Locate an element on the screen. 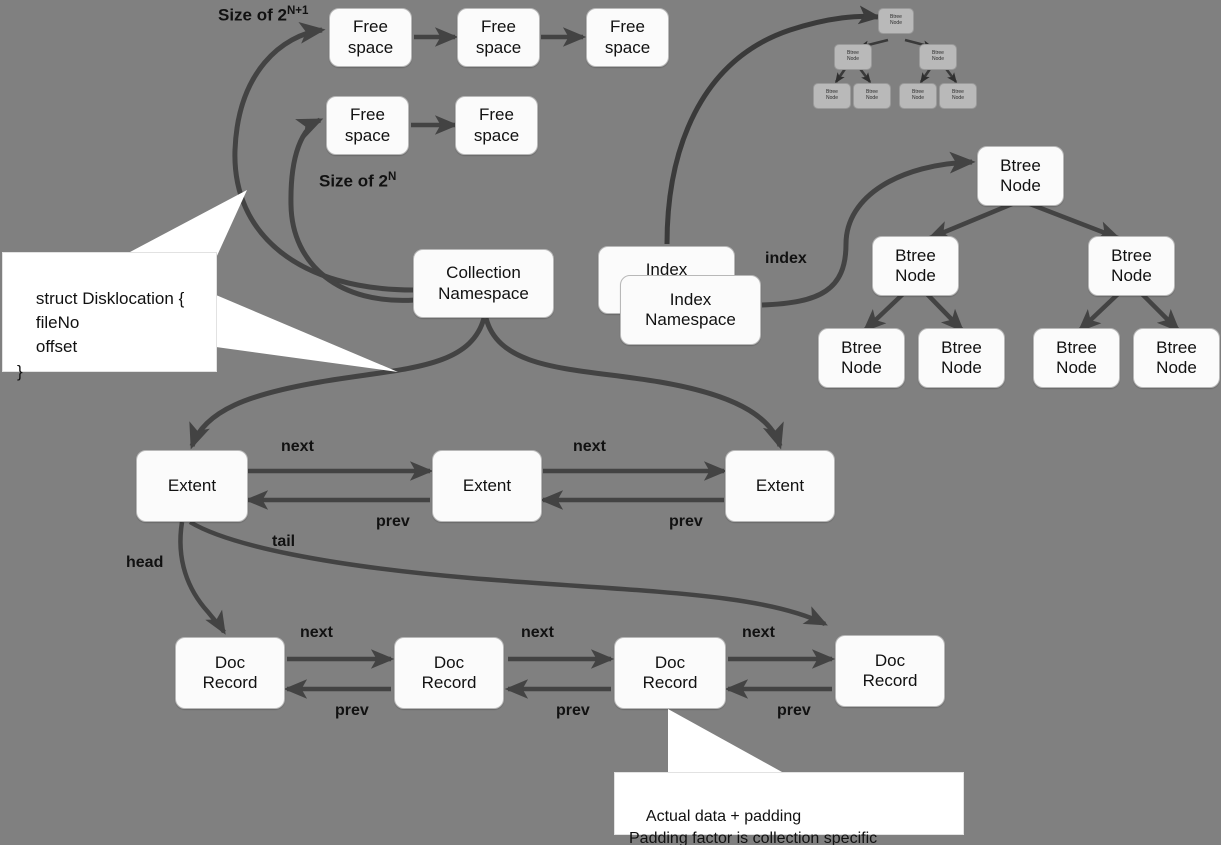 The width and height of the screenshot is (1221, 845). doc-record-node-4: Doc Record is located at coordinates (890, 671).